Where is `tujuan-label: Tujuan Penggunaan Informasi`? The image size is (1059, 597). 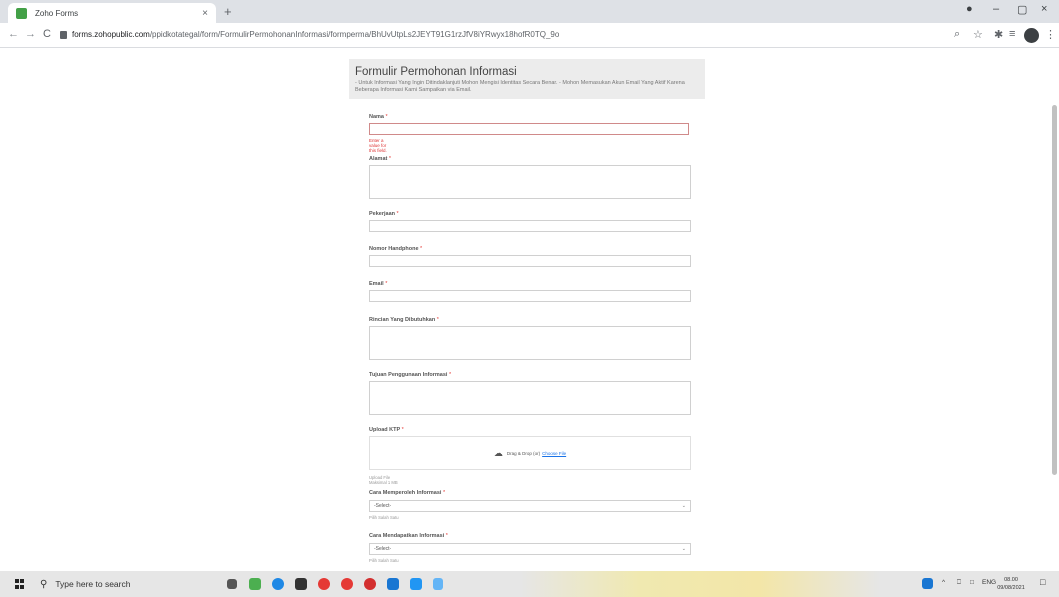
tujuan-label: Tujuan Penggunaan Informasi is located at coordinates (408, 375).